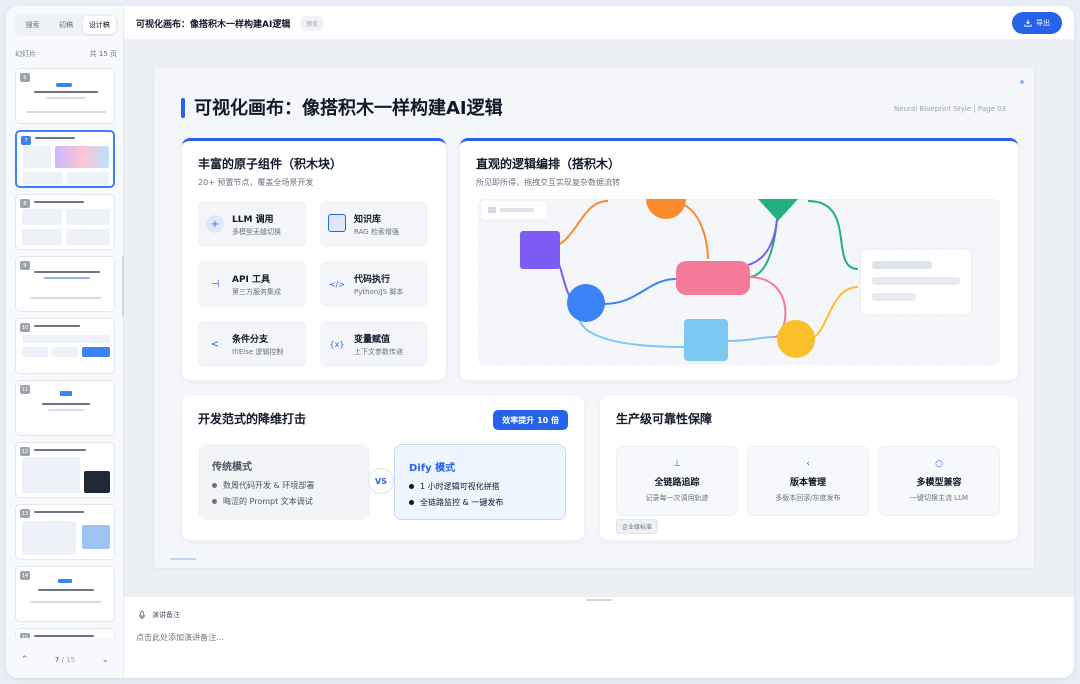 This screenshot has width=1080, height=684. I want to click on reliability-tracing: ⊥ 全链路追踪 记录每一次调用轨迹, so click(677, 481).